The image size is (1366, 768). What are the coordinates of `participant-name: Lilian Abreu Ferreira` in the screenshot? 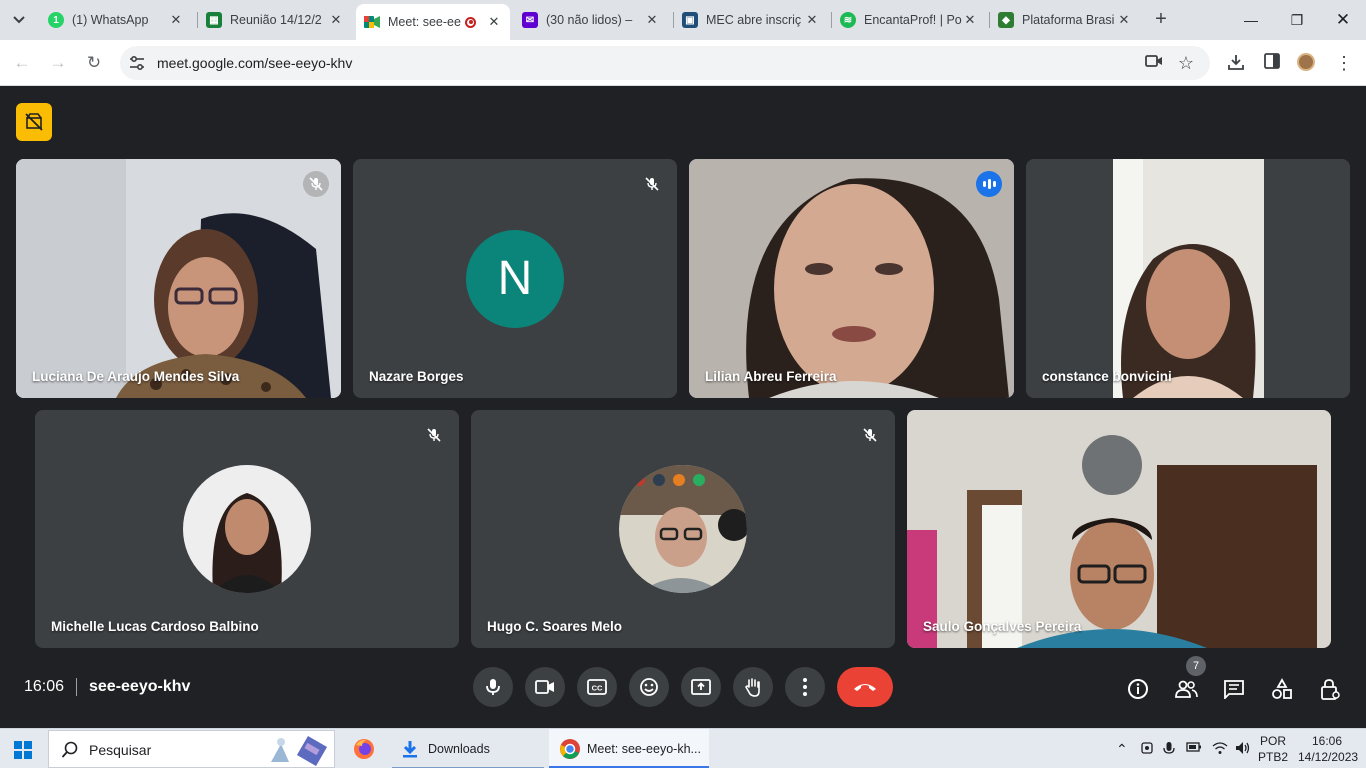 It's located at (771, 376).